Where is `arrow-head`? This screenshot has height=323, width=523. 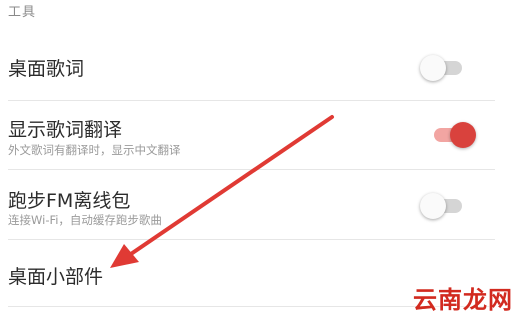 arrow-head is located at coordinates (124, 256).